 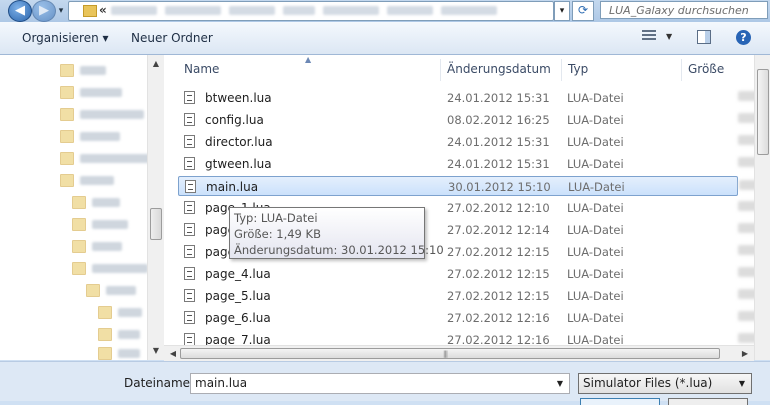 I want to click on filename-label: Dateiname:, so click(x=159, y=383).